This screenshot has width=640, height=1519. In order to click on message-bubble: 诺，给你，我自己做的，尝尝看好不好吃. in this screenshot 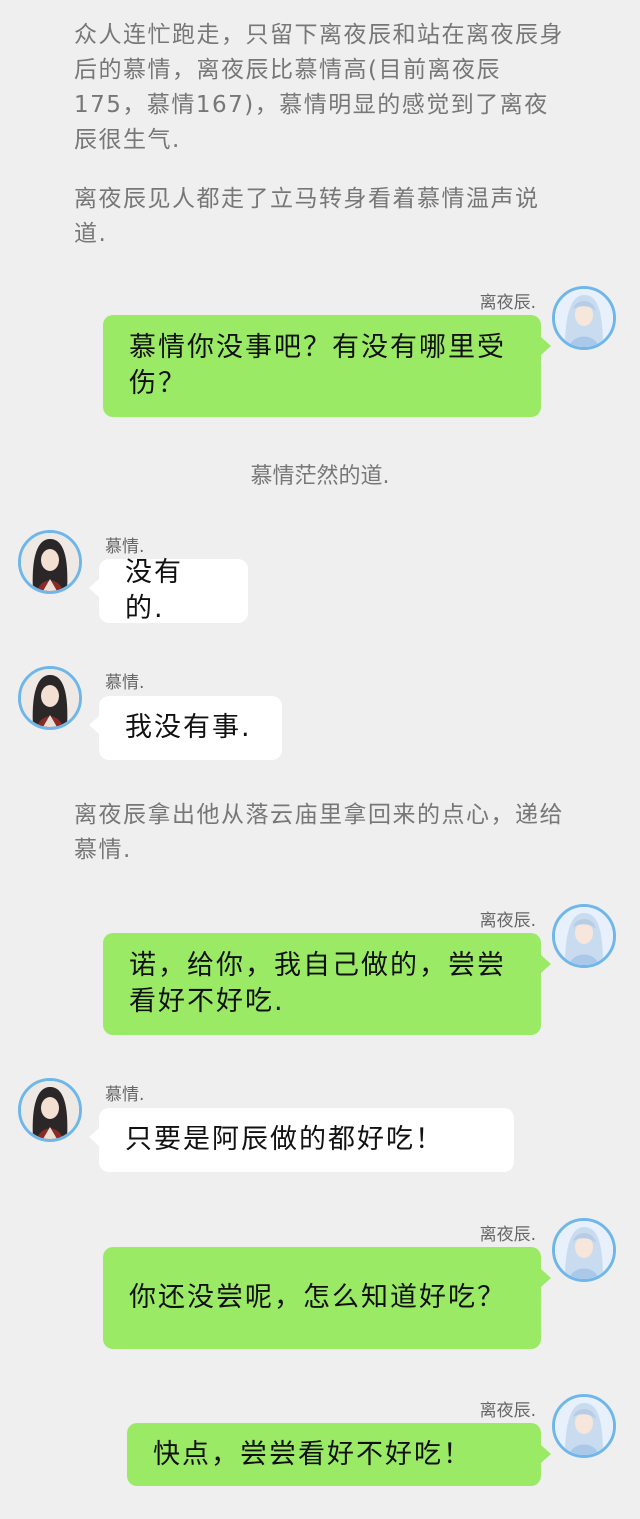, I will do `click(327, 984)`.